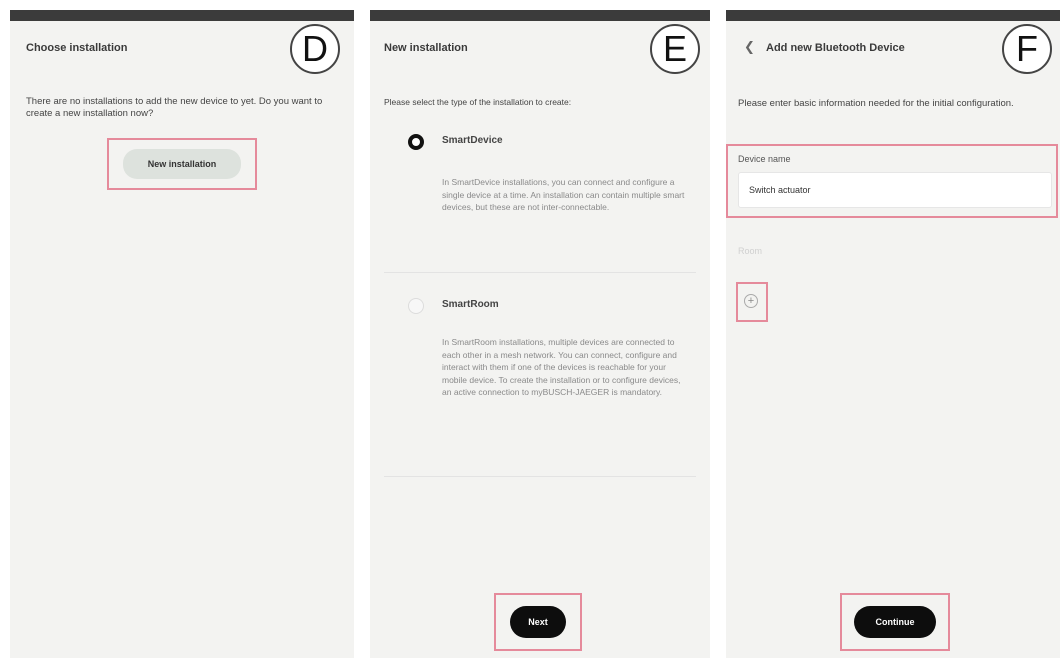 The width and height of the screenshot is (1060, 660). What do you see at coordinates (764, 159) in the screenshot?
I see `device-name-label: Device name` at bounding box center [764, 159].